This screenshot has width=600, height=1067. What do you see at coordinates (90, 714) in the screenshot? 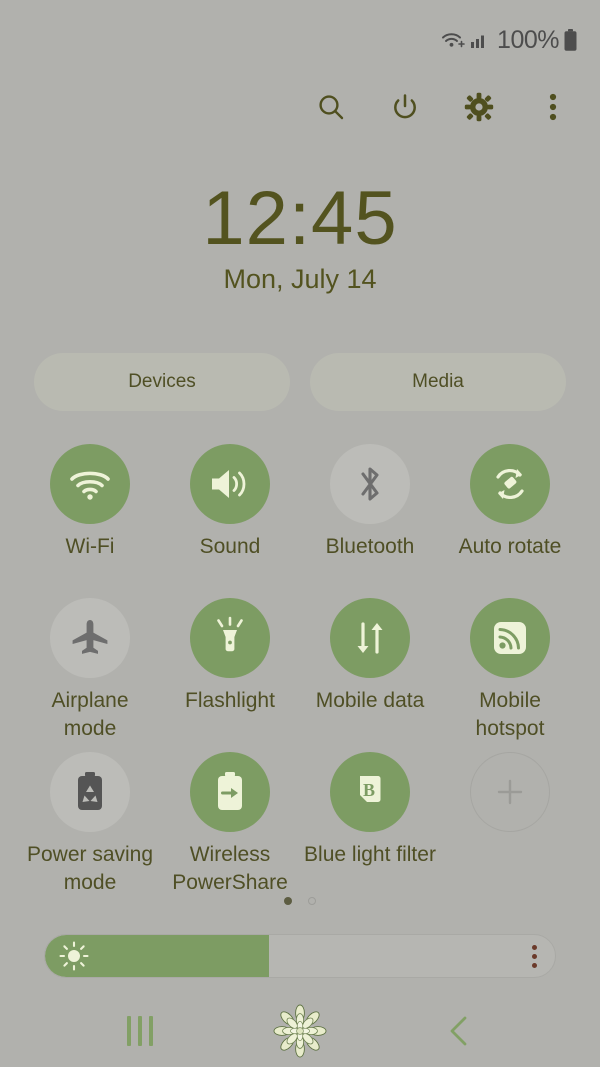
I see `tile-label-airplane-mode: Airplane mode` at bounding box center [90, 714].